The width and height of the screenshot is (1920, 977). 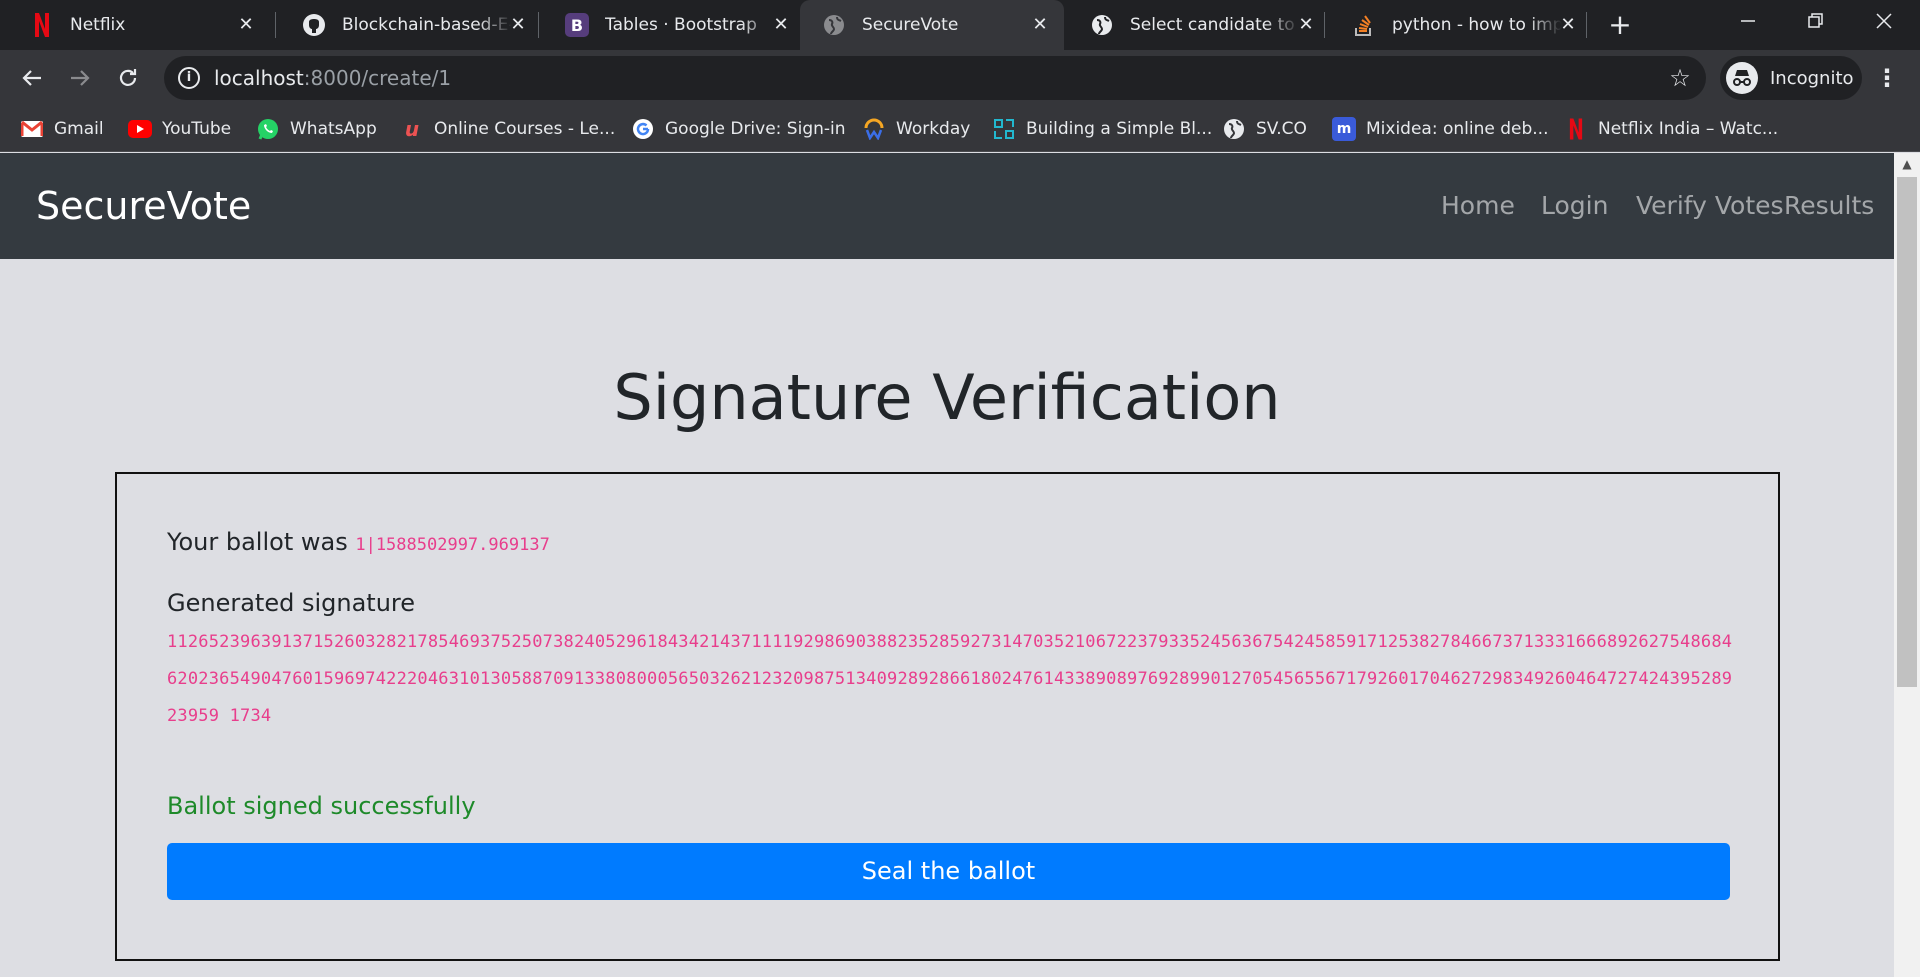 I want to click on youtube-icon, so click(x=140, y=129).